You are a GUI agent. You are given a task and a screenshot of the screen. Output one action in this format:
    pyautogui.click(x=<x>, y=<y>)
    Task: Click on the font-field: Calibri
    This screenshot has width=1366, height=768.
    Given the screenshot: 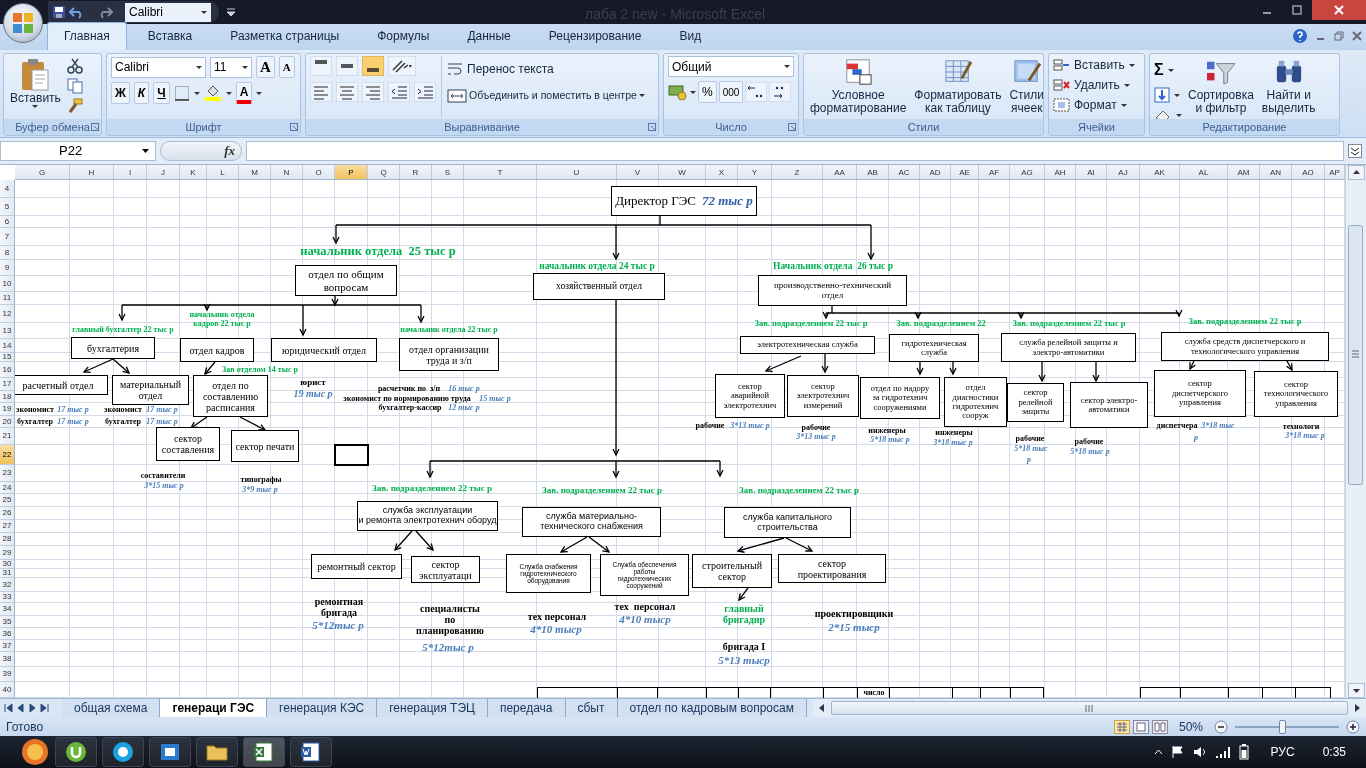 What is the action you would take?
    pyautogui.click(x=168, y=12)
    